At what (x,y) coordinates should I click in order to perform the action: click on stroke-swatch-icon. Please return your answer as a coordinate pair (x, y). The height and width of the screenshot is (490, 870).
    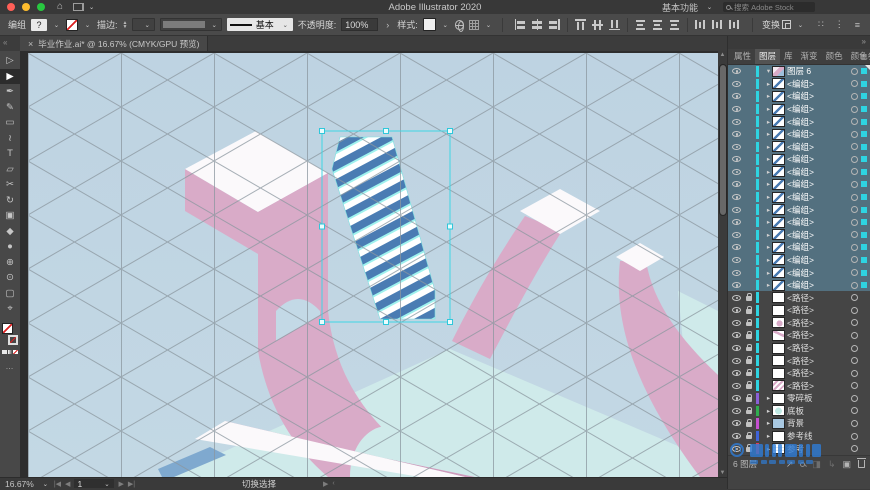
    Looking at the image, I should click on (13, 340).